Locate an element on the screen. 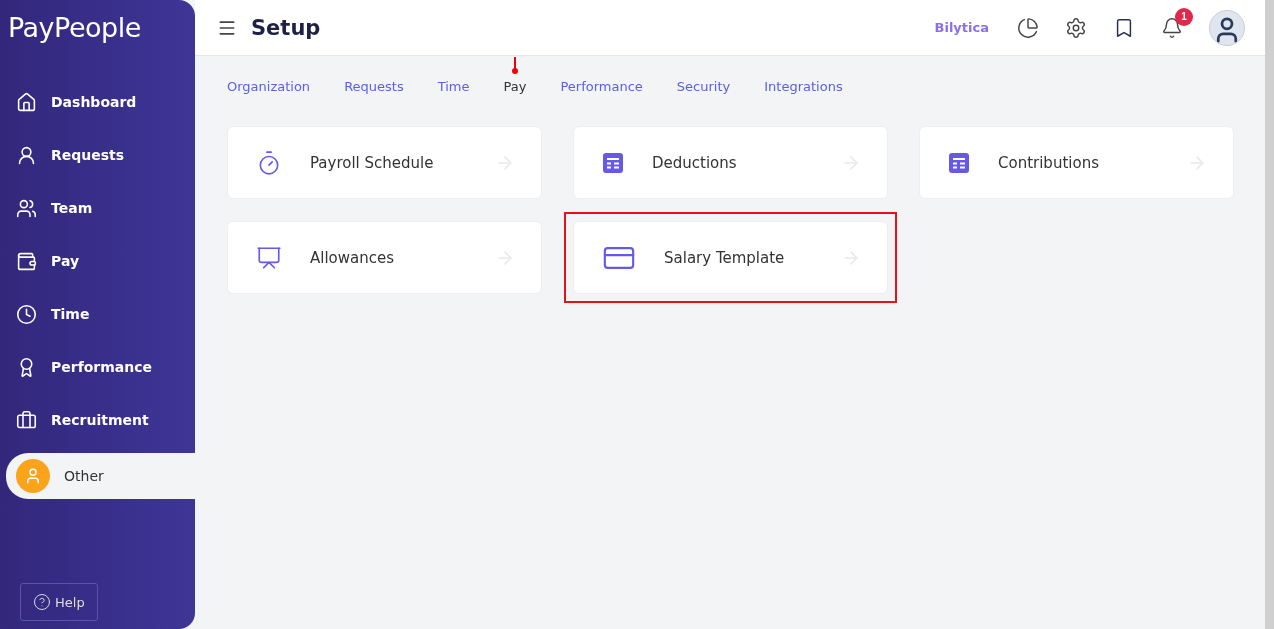 This screenshot has width=1274, height=629. briefcase-icon is located at coordinates (26, 420).